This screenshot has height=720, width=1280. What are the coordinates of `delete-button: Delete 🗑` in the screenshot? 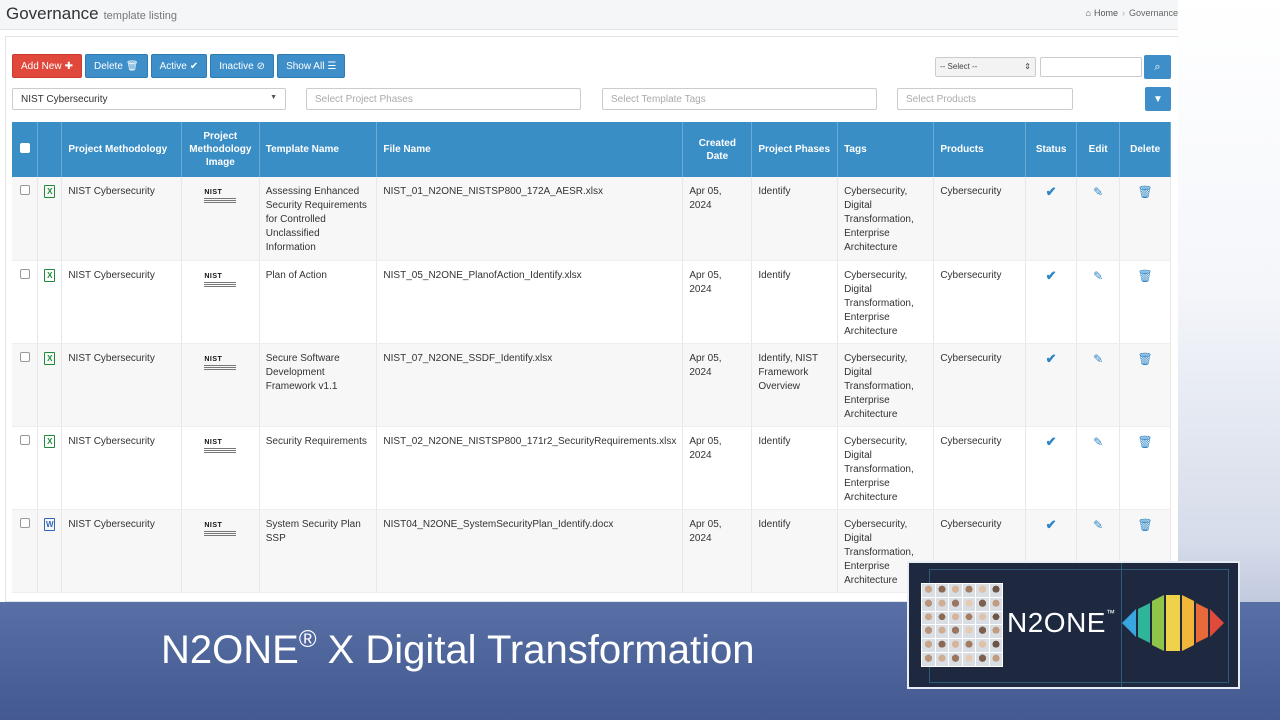 It's located at (116, 66).